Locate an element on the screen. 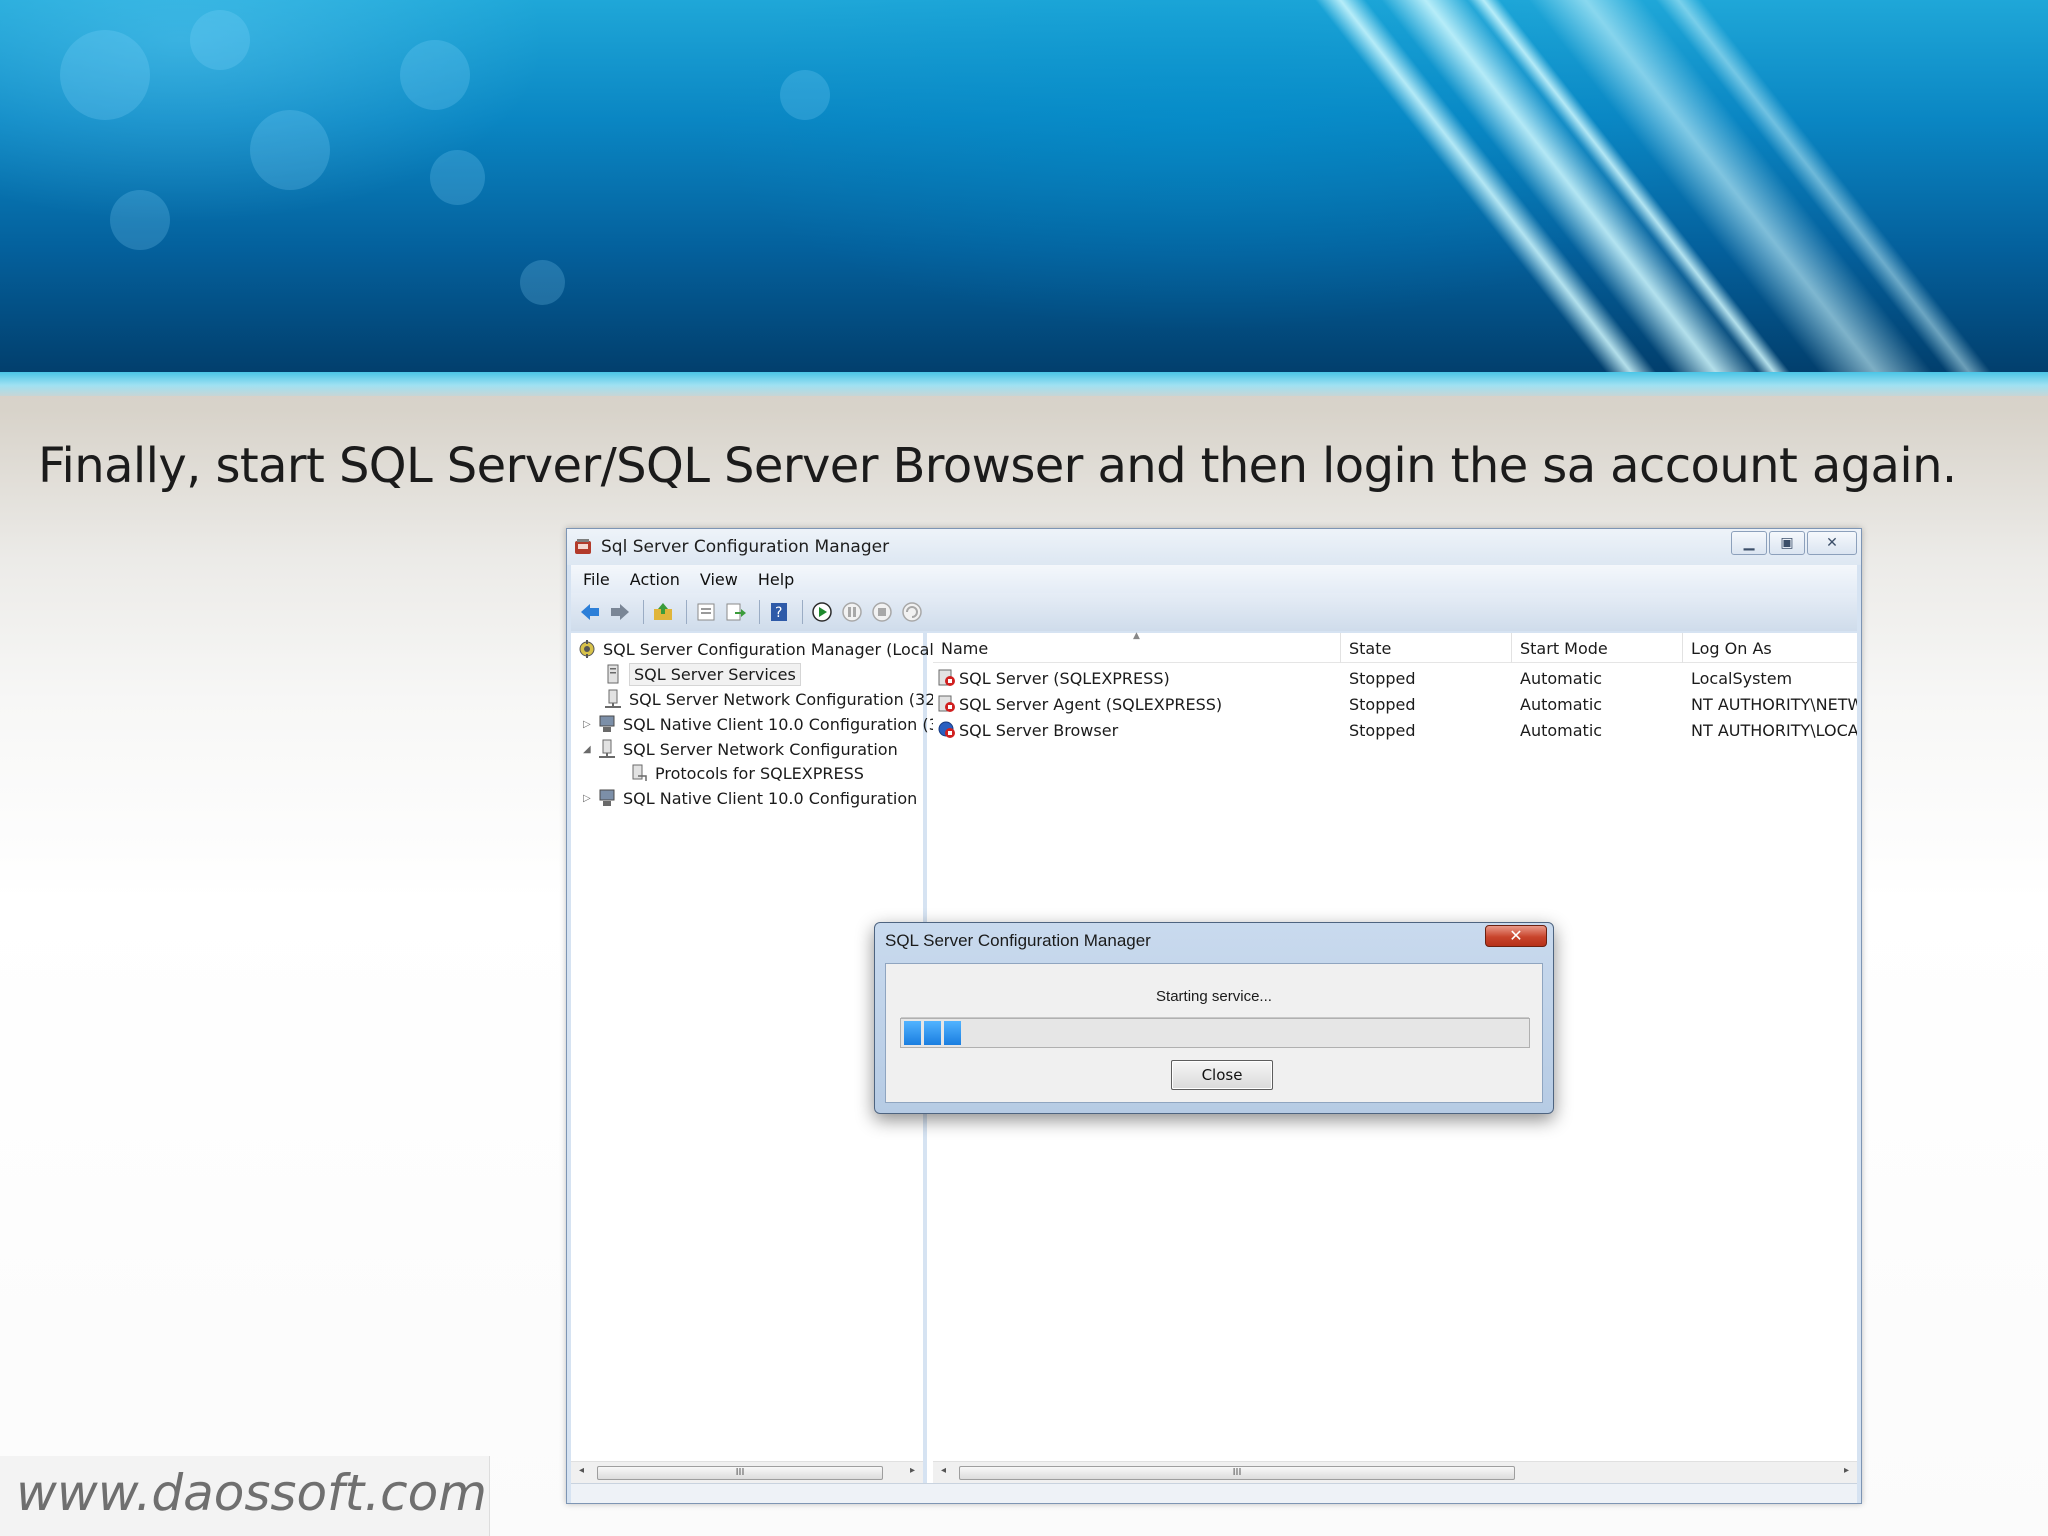 Image resolution: width=2048 pixels, height=1536 pixels. restart-service-icon is located at coordinates (912, 612).